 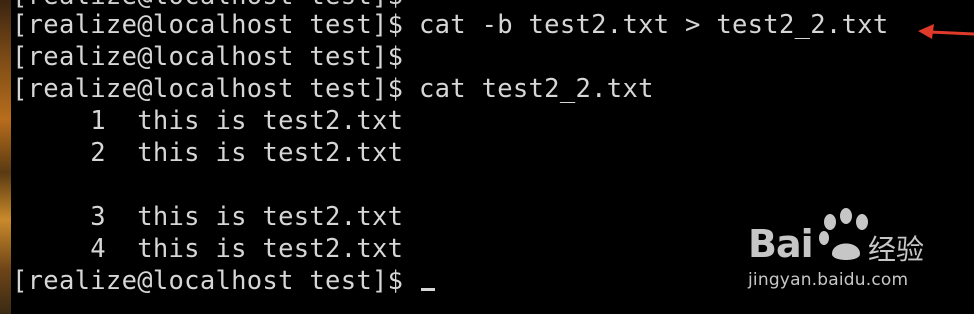 I want to click on terminal-line-output: 2 this is test2.txt, so click(x=208, y=153).